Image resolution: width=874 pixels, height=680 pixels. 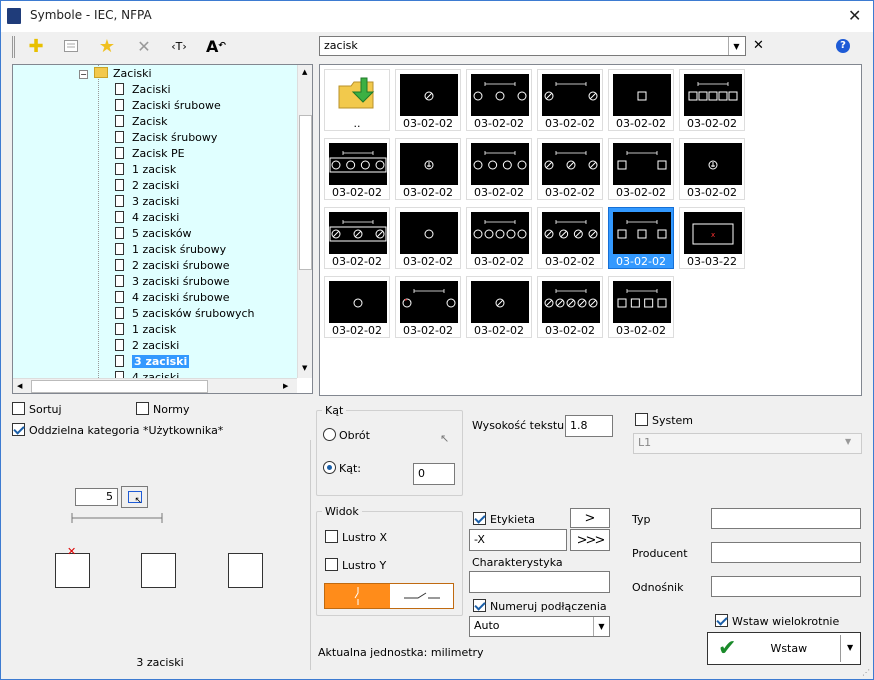 I want to click on insert-multiple-checkbox: Wstaw wielokrotnie, so click(x=777, y=621).